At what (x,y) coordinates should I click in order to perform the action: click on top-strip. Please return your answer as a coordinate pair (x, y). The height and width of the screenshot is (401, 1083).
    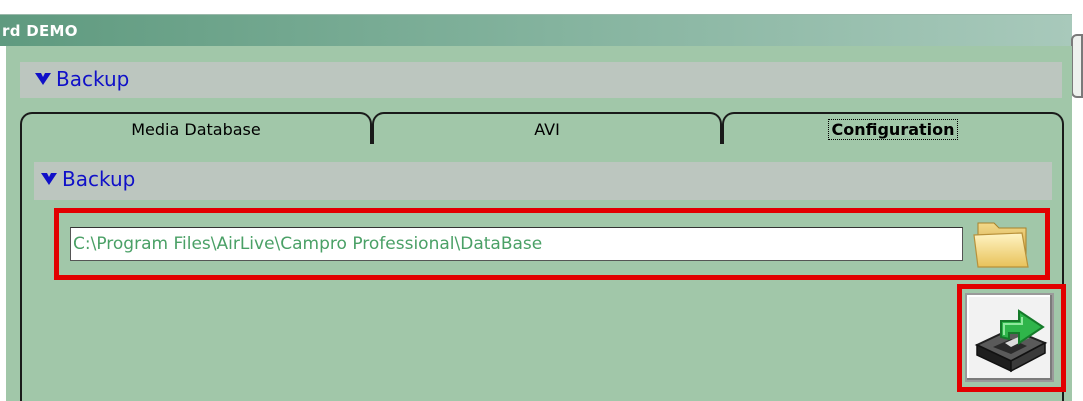
    Looking at the image, I should click on (541, 7).